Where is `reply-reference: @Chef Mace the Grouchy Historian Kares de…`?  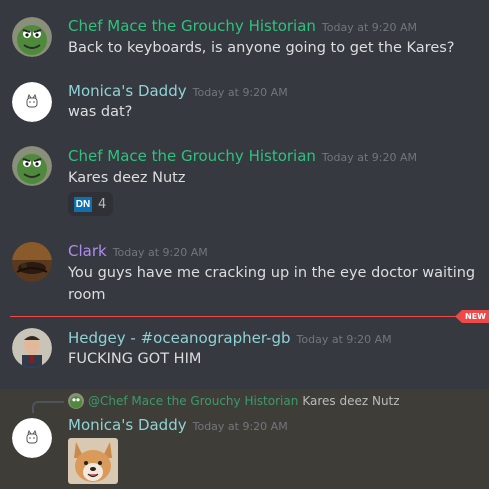
reply-reference: @Chef Mace the Grouchy Historian Kares de… is located at coordinates (234, 401).